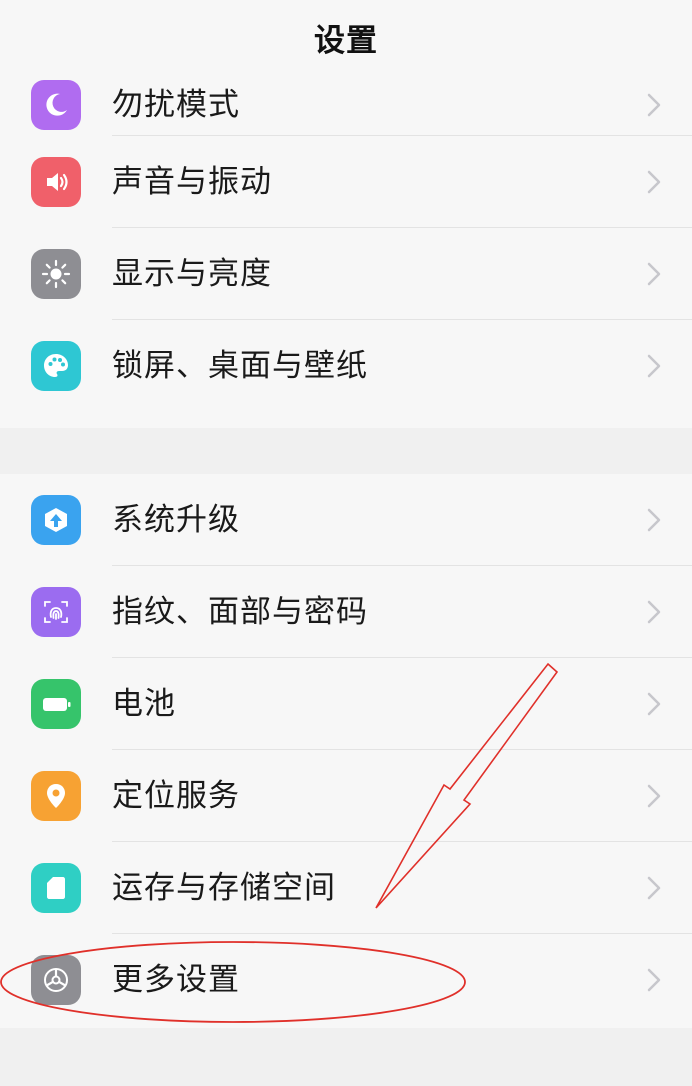  I want to click on settings-item-fingerprint-face-password: 指纹、面部与密码, so click(346, 612).